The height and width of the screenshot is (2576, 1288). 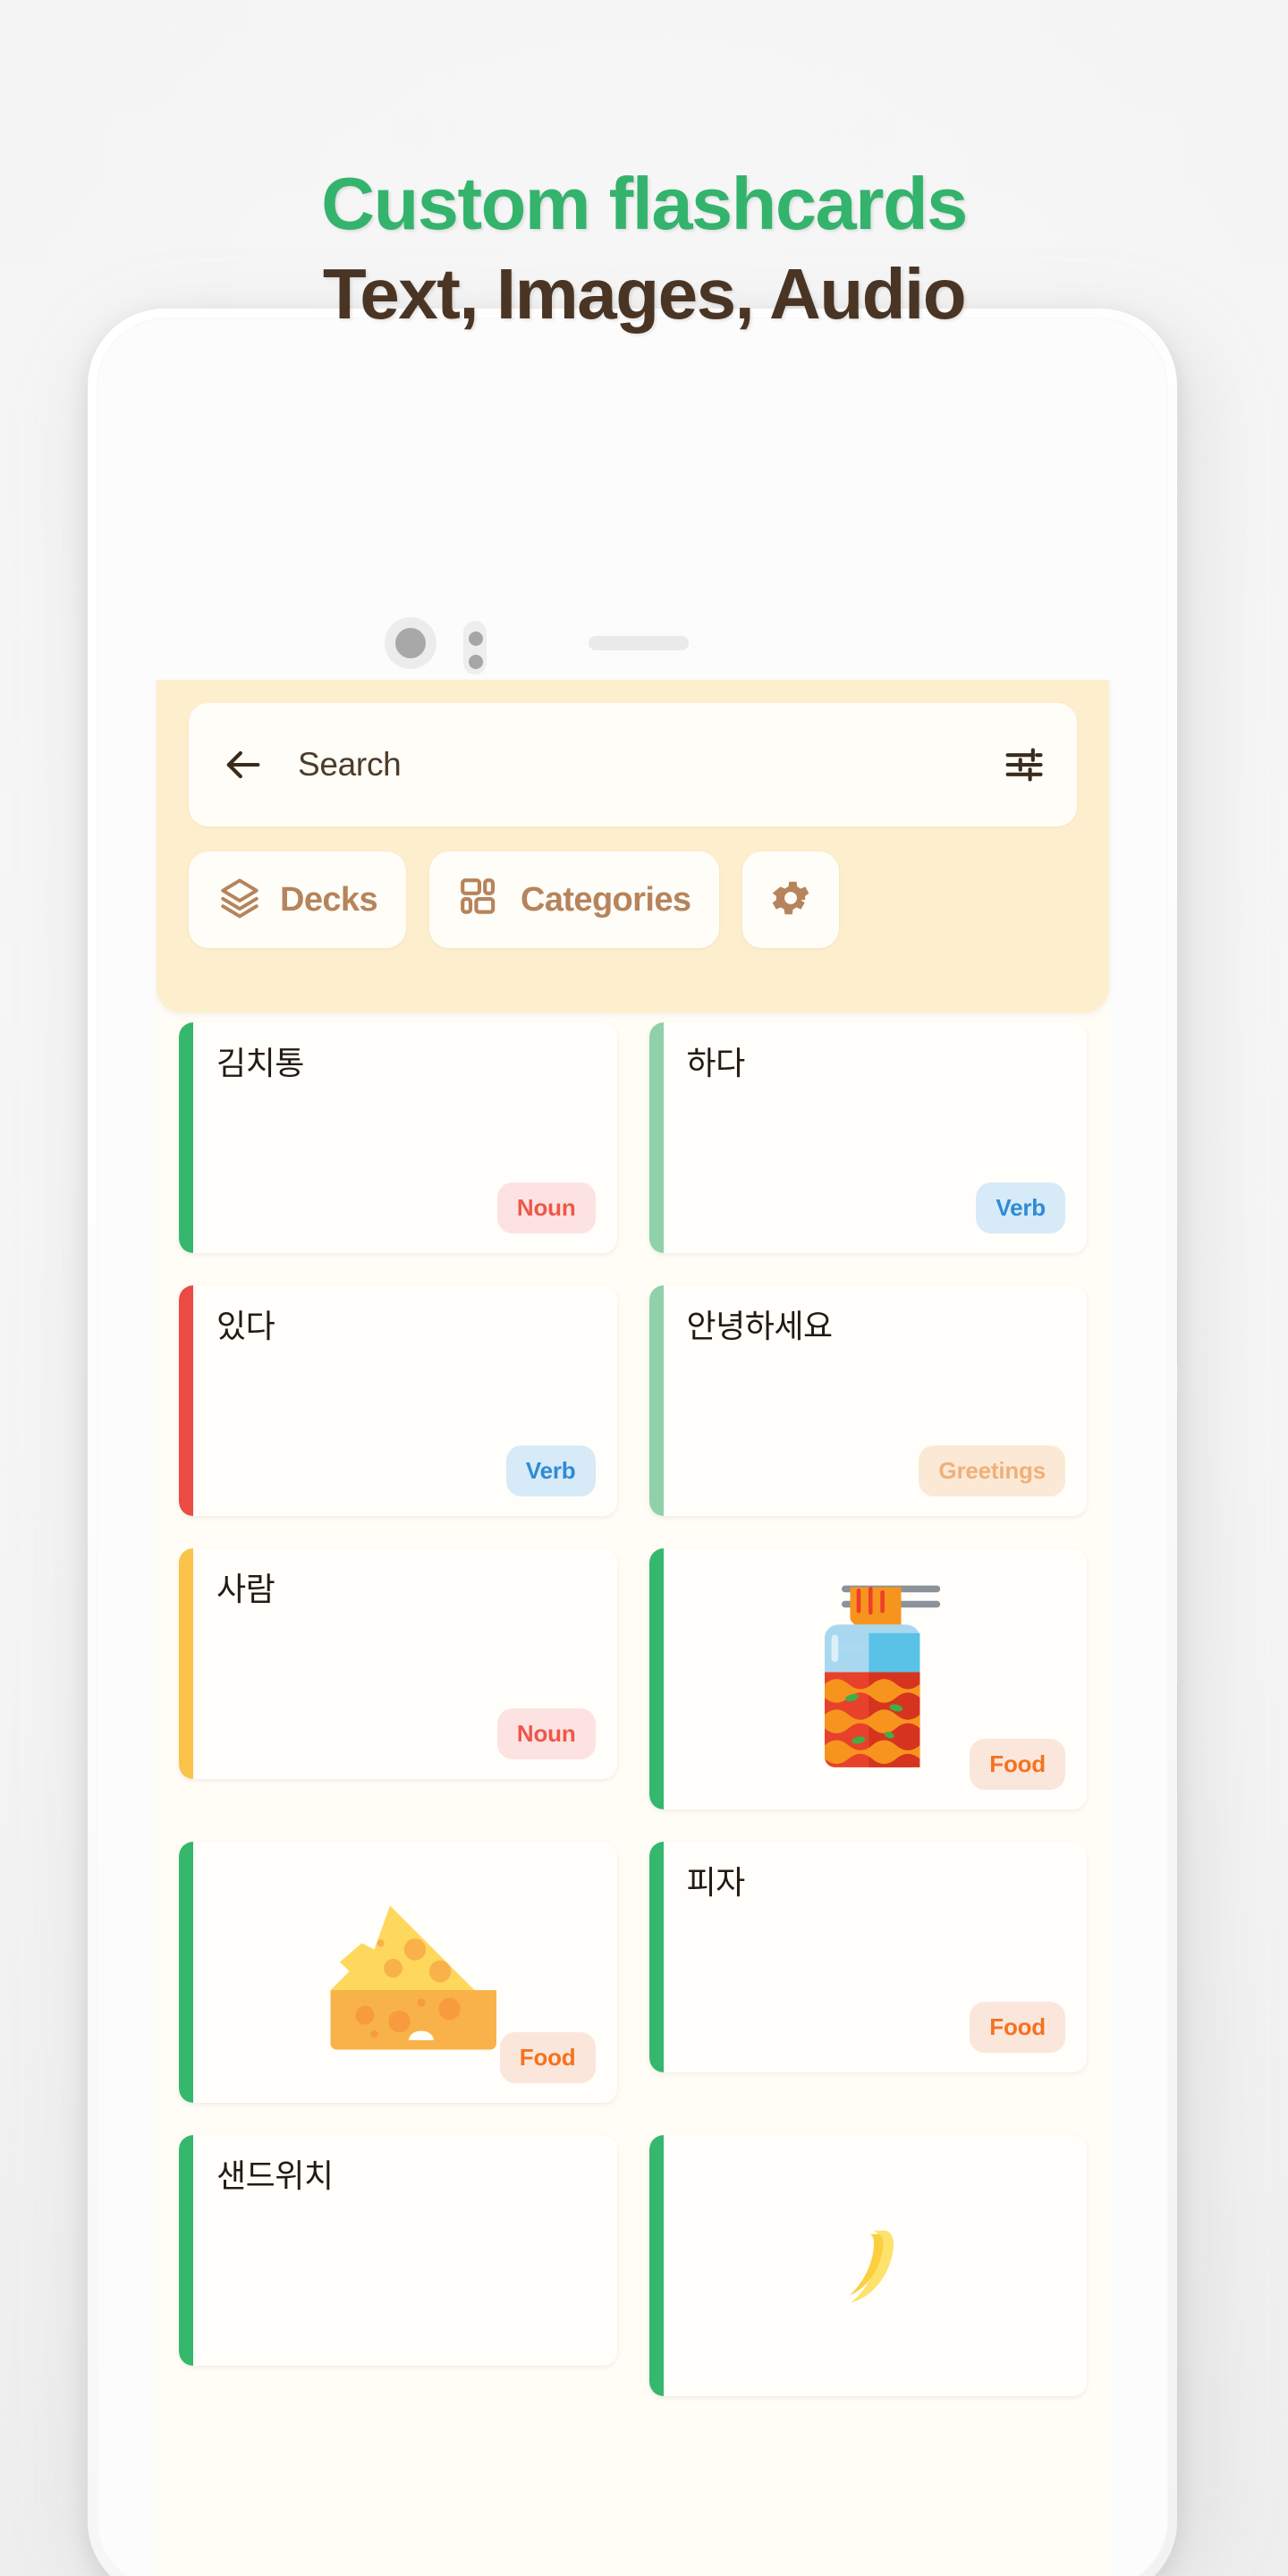 I want to click on flashcard-body, so click(x=876, y=2265).